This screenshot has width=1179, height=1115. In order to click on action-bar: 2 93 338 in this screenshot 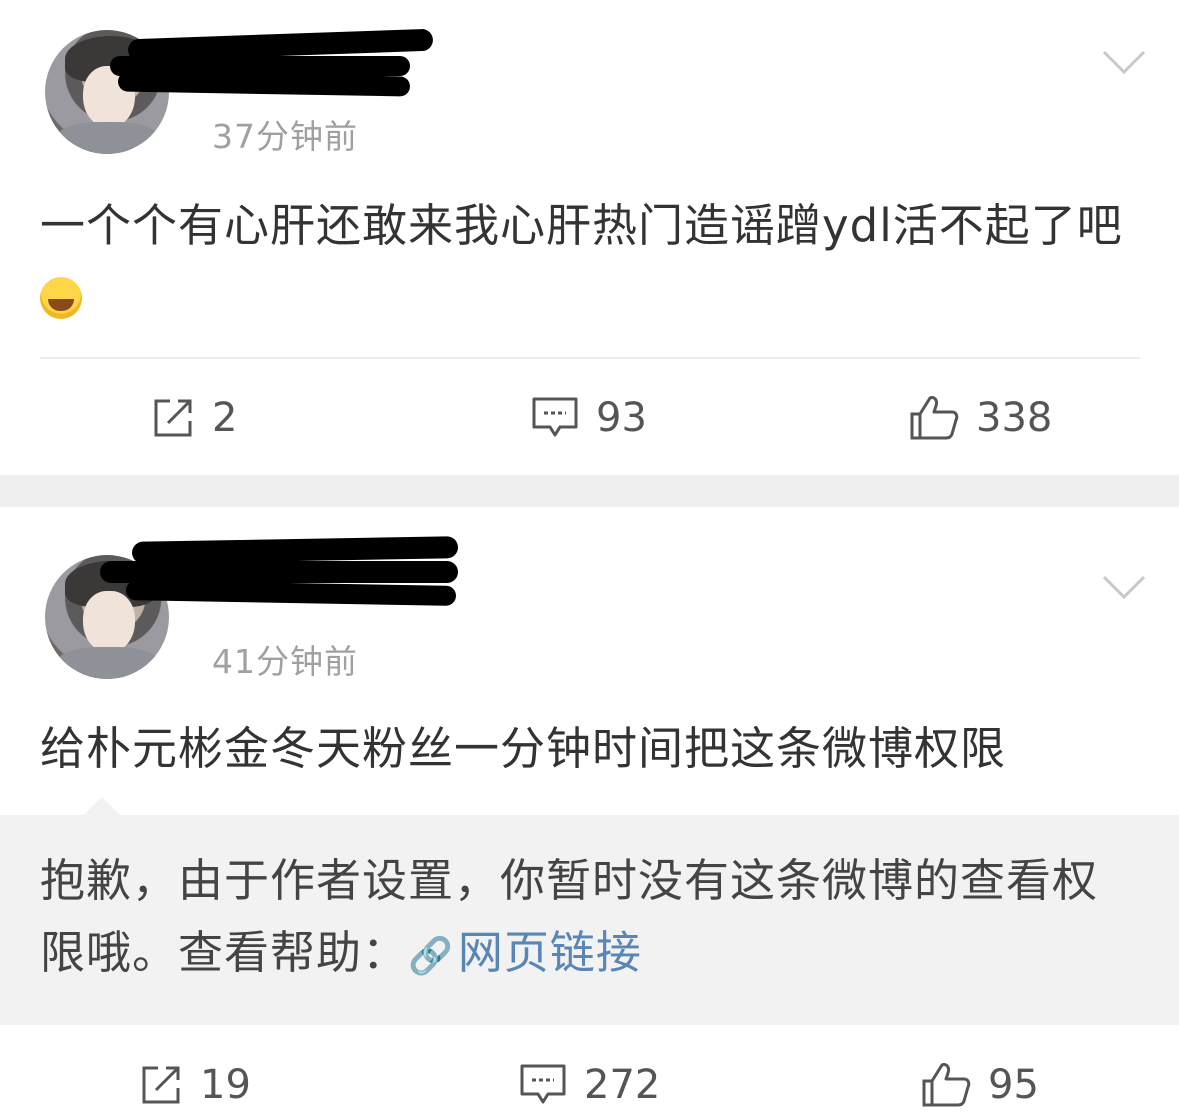, I will do `click(589, 418)`.